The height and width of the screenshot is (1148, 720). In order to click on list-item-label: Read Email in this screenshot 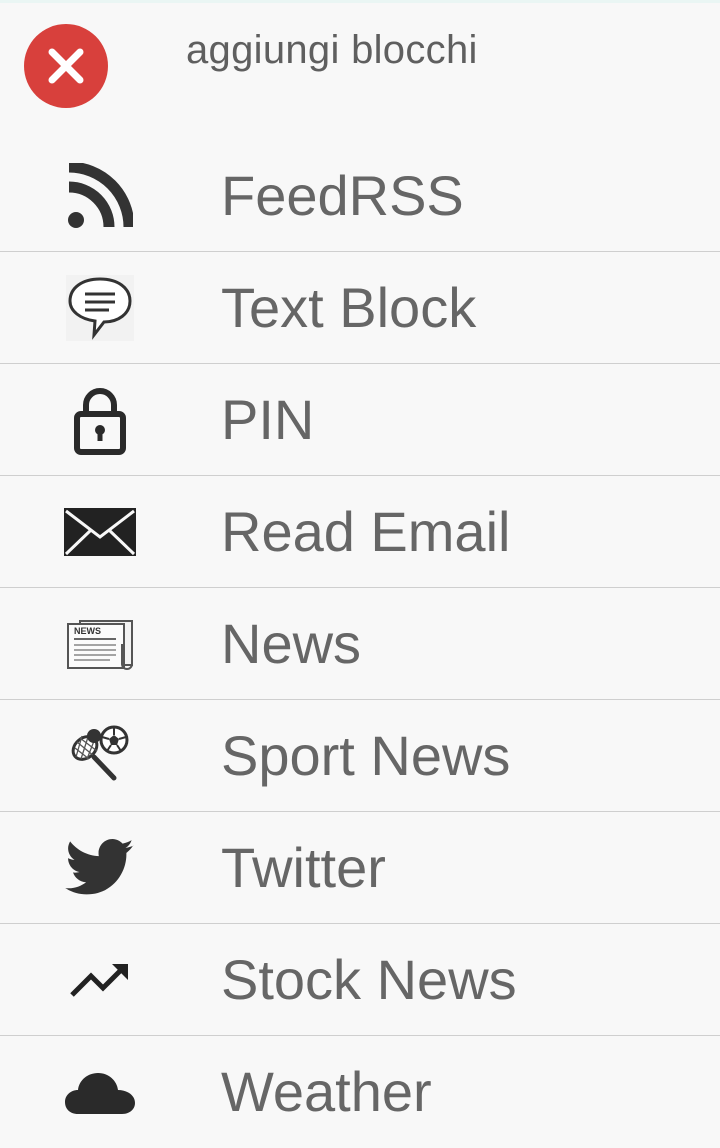, I will do `click(366, 531)`.